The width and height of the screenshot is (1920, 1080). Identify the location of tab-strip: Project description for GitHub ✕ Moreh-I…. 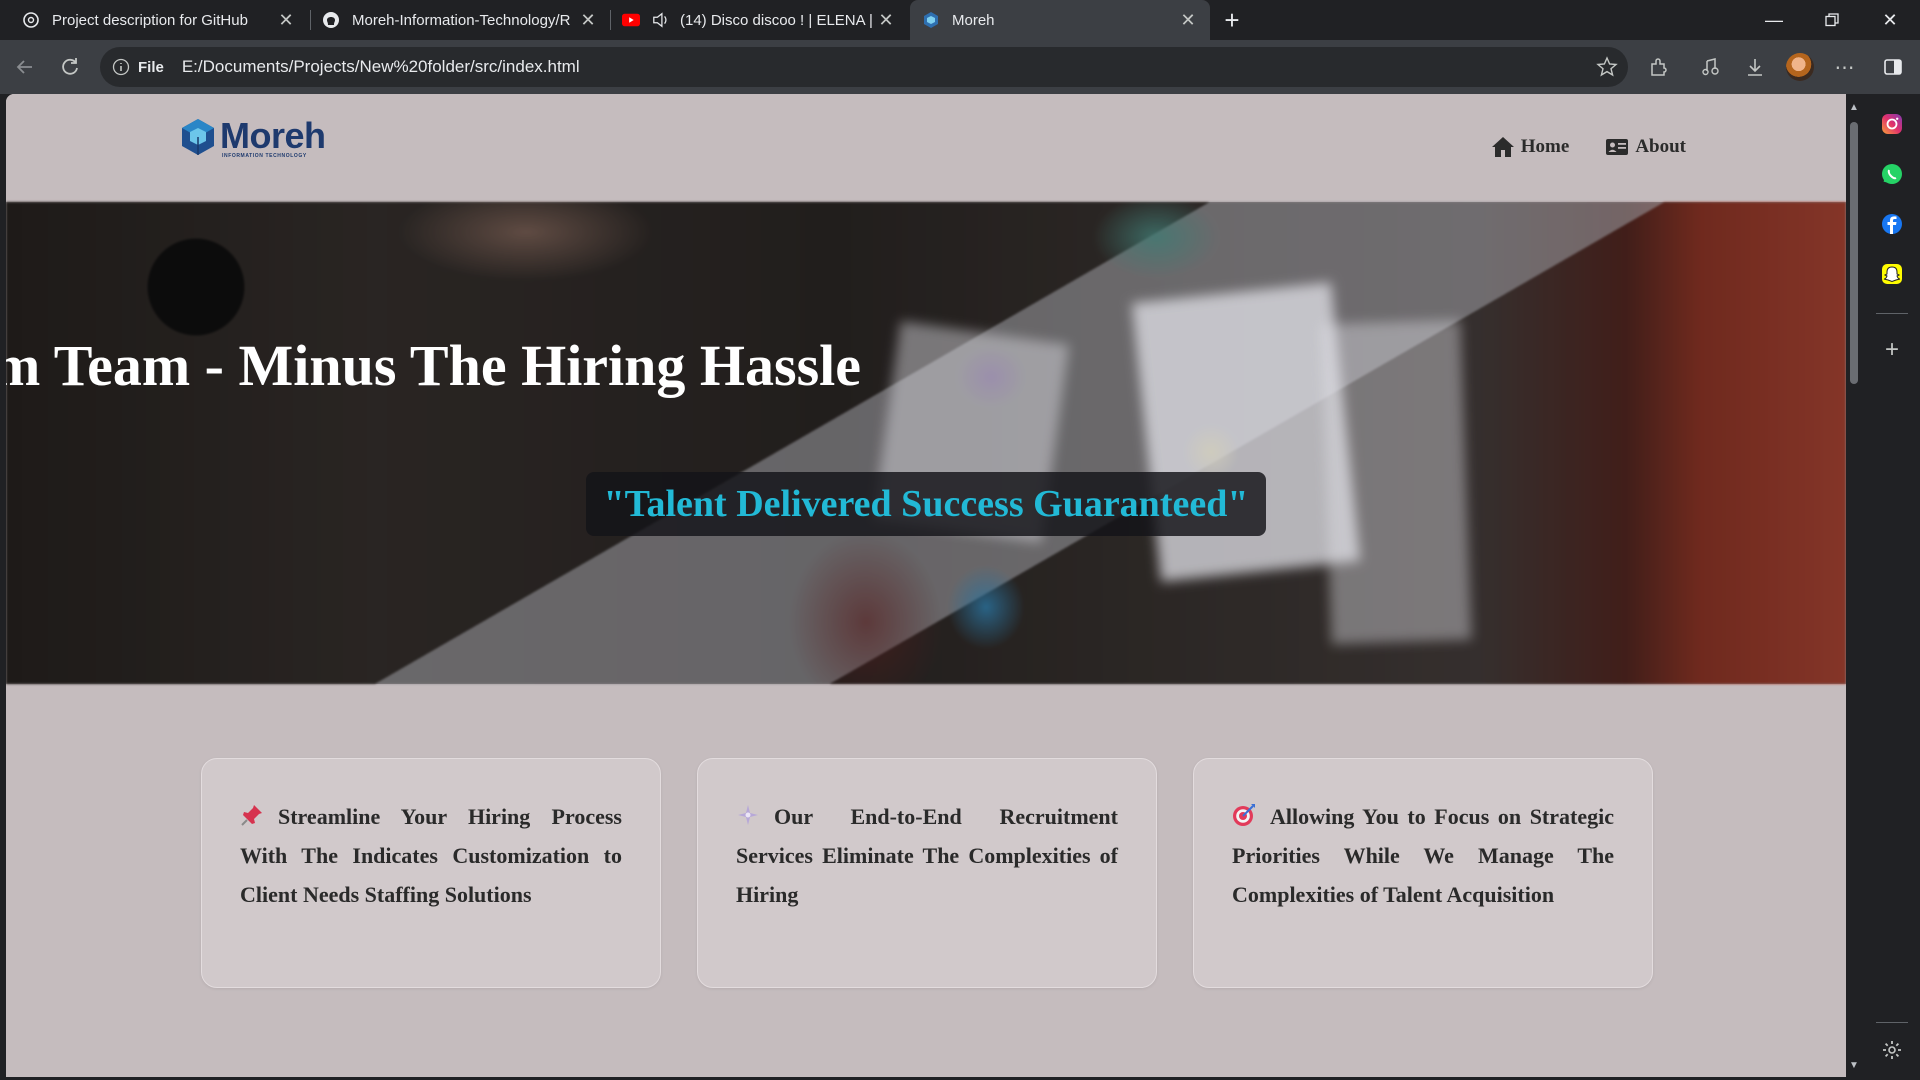
(960, 20).